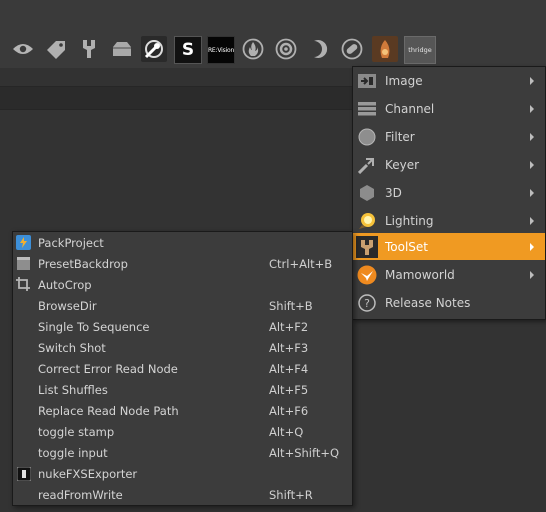 The width and height of the screenshot is (546, 512). Describe the element at coordinates (319, 49) in the screenshot. I see `moon-icon` at that location.